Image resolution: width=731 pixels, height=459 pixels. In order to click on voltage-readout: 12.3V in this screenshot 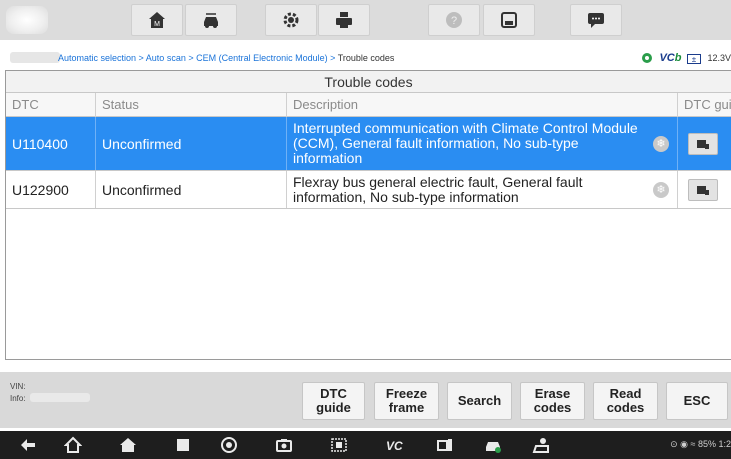, I will do `click(719, 58)`.